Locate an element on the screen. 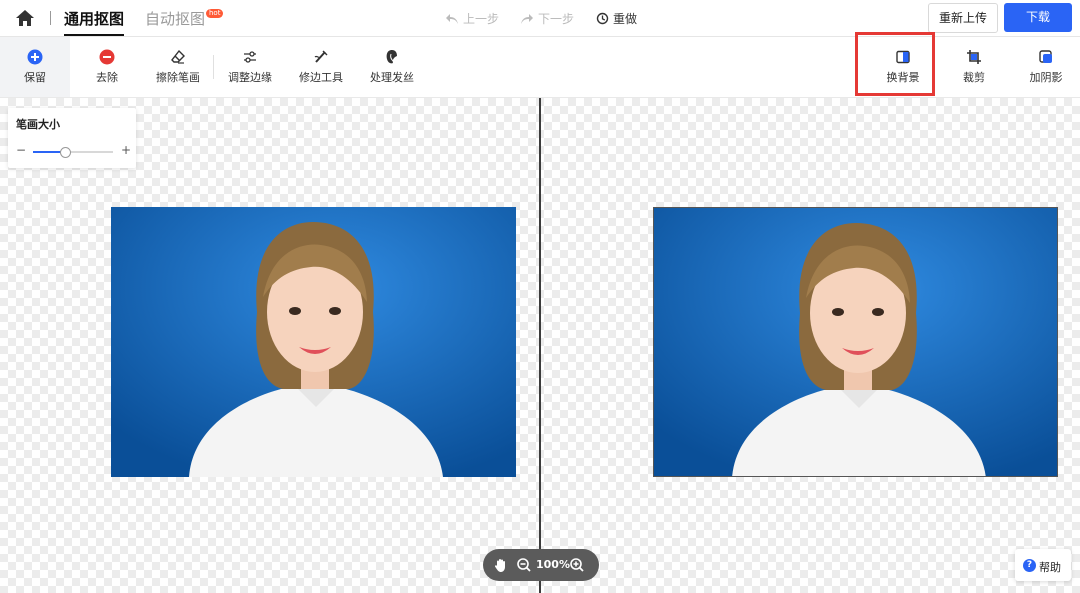 The width and height of the screenshot is (1080, 593). crop-tool: 裁剪 is located at coordinates (974, 67).